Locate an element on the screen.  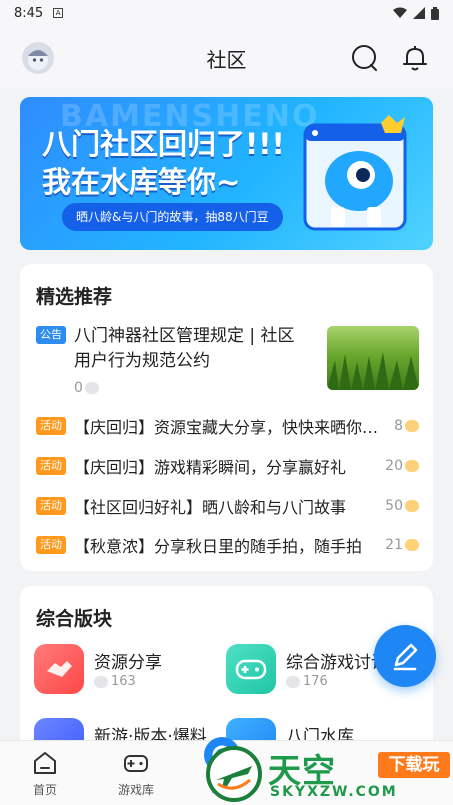
banner-pill: 晒八龄&与八门的故事，抽88八门豆 is located at coordinates (172, 217).